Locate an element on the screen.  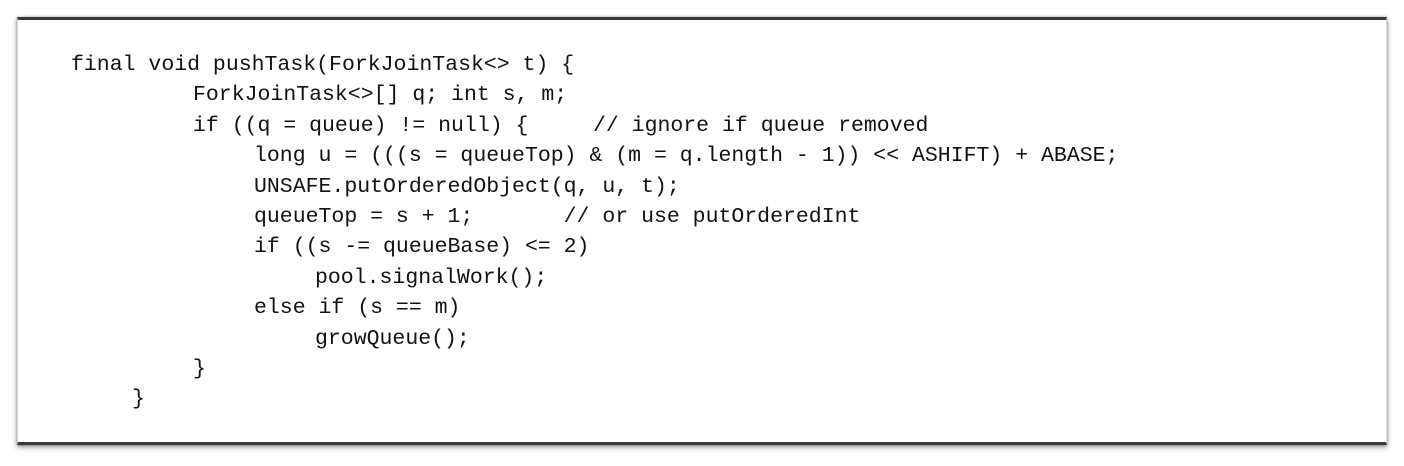
code-line: if ((s -= queueBase) <= 2) is located at coordinates (422, 247).